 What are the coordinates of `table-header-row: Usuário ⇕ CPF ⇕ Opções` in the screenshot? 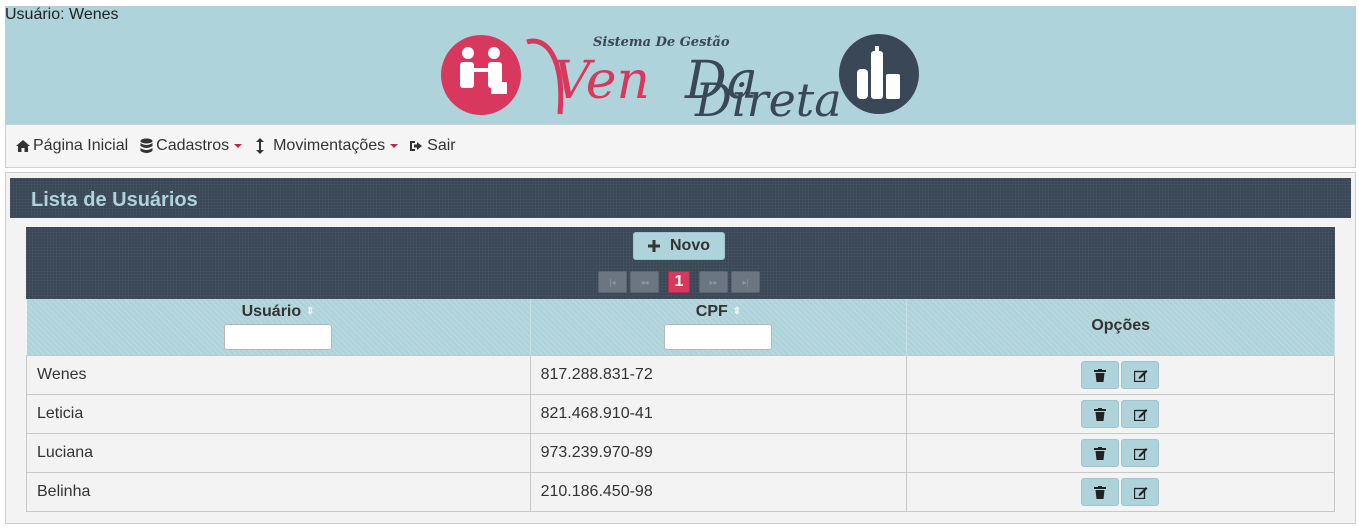 It's located at (680, 327).